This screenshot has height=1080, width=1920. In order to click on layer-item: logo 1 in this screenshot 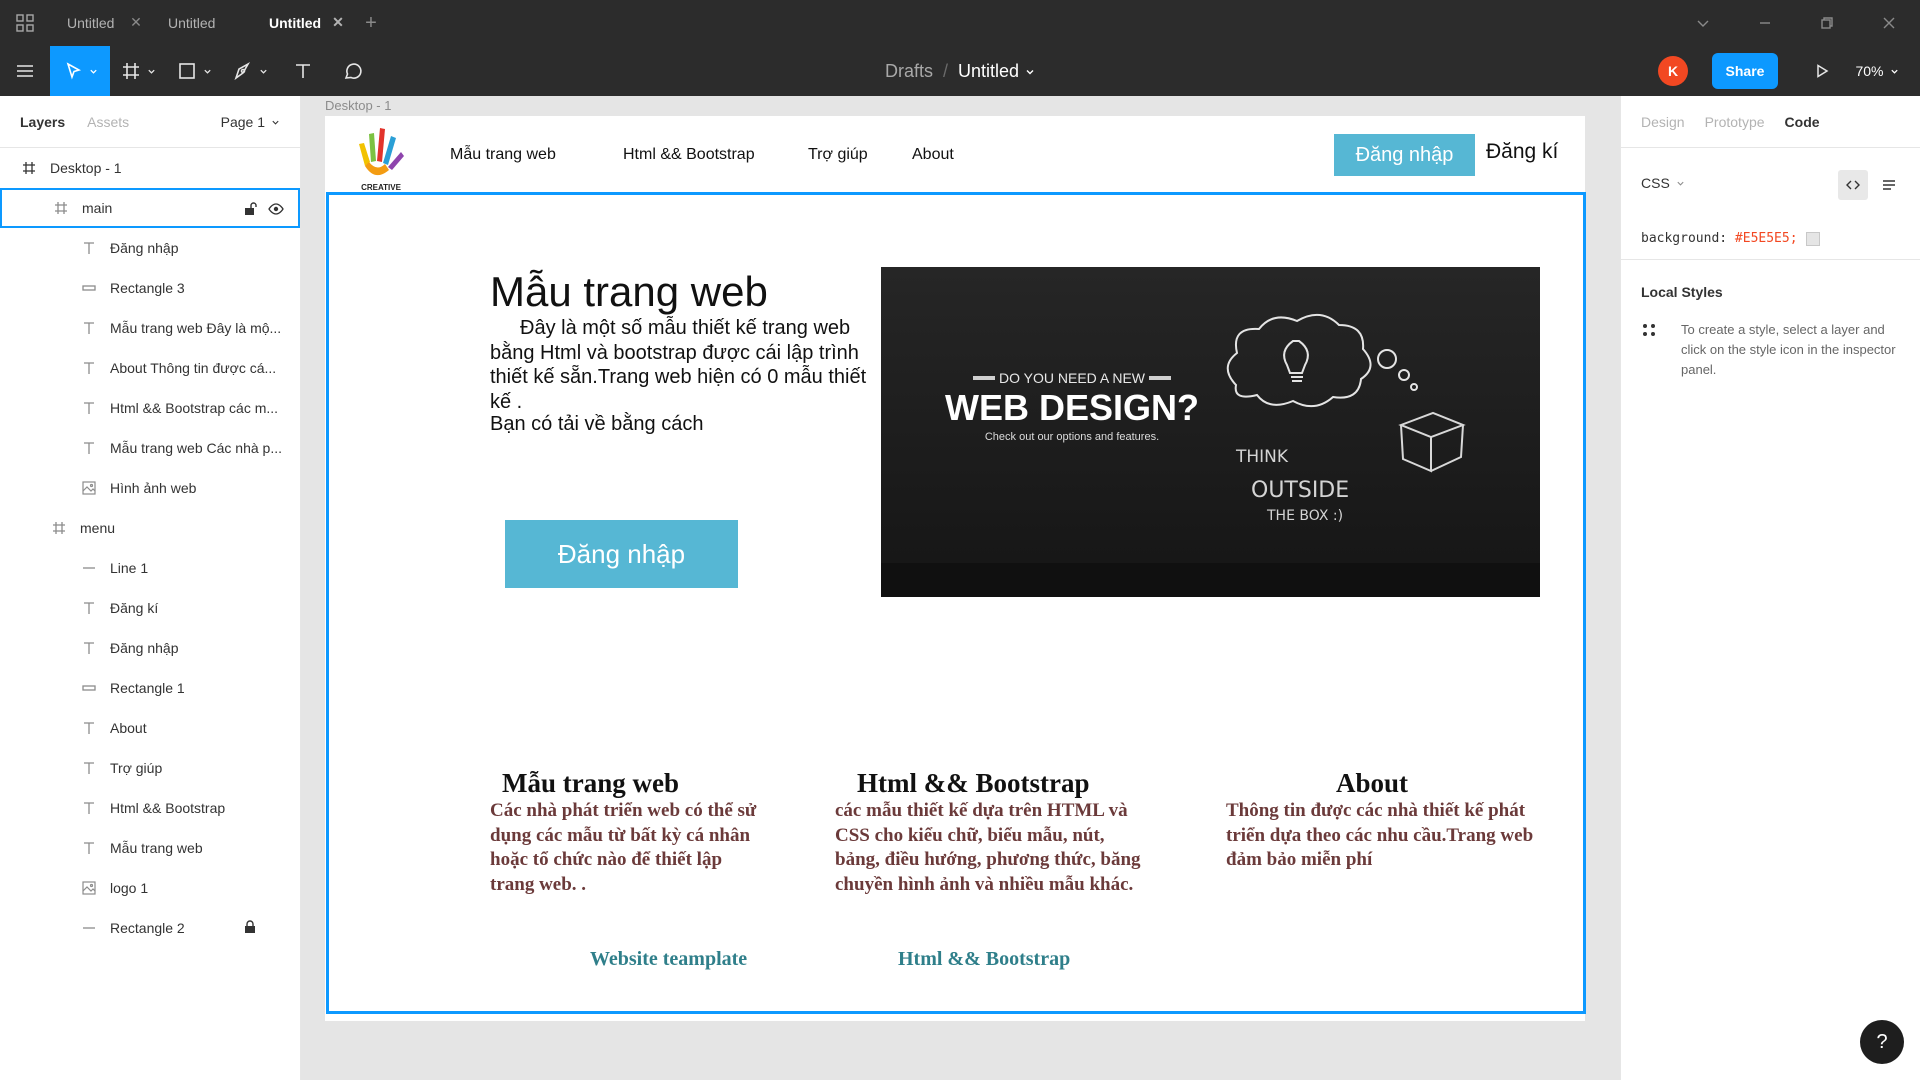, I will do `click(150, 888)`.